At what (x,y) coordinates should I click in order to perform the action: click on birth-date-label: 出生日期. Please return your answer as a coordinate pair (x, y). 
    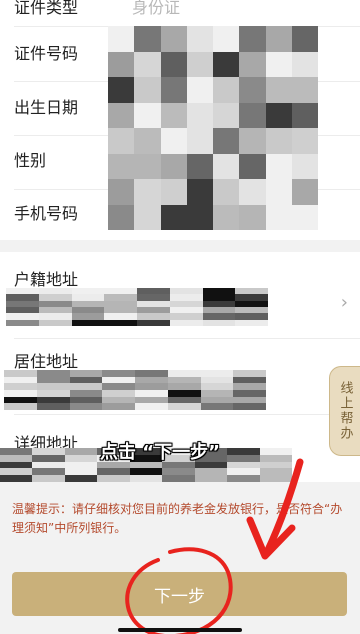
    Looking at the image, I should click on (46, 107).